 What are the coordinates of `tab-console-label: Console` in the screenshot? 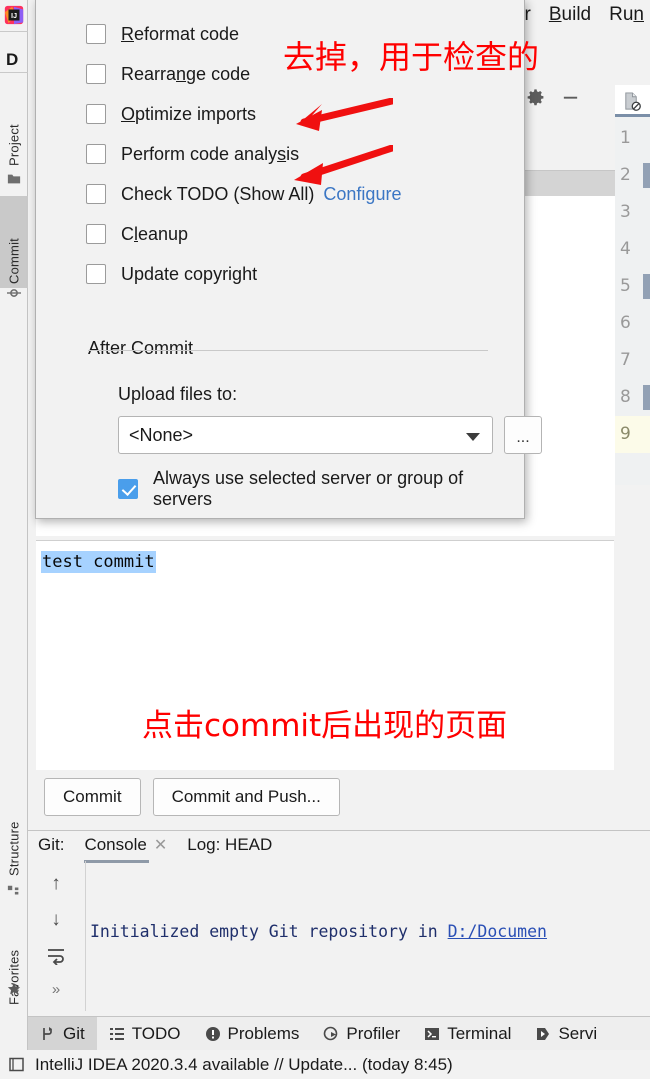 It's located at (115, 844).